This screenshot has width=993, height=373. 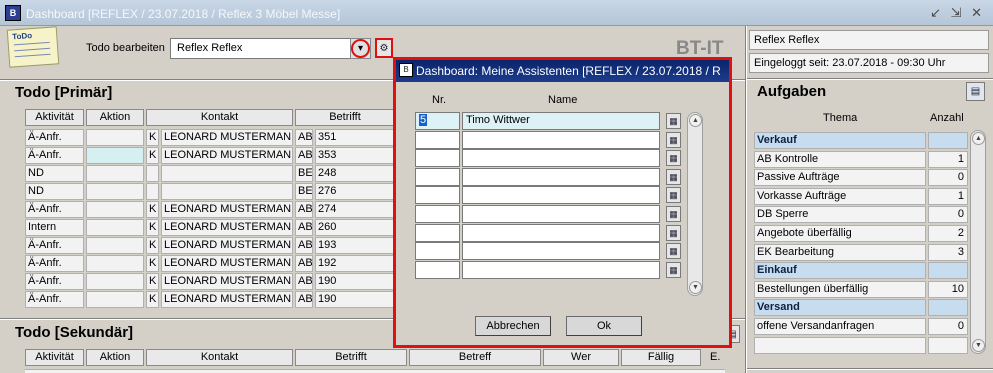 I want to click on table-cell-nr: 276, so click(x=355, y=191).